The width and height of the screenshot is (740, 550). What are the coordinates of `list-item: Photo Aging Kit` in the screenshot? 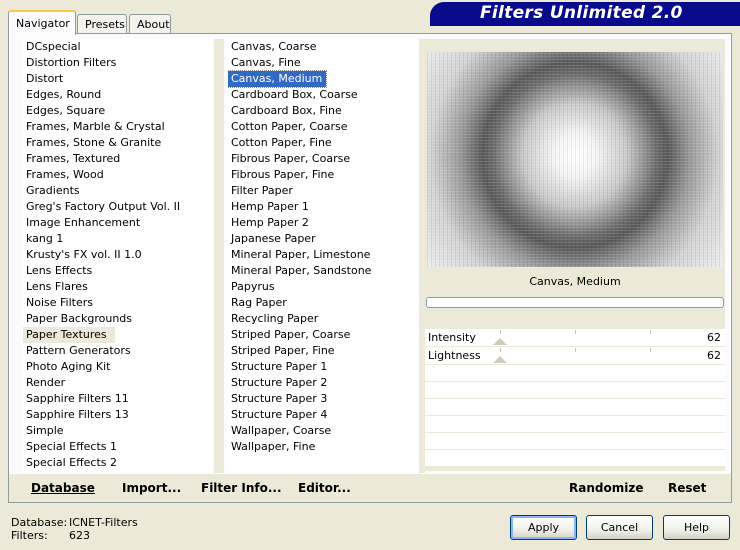 It's located at (118, 367).